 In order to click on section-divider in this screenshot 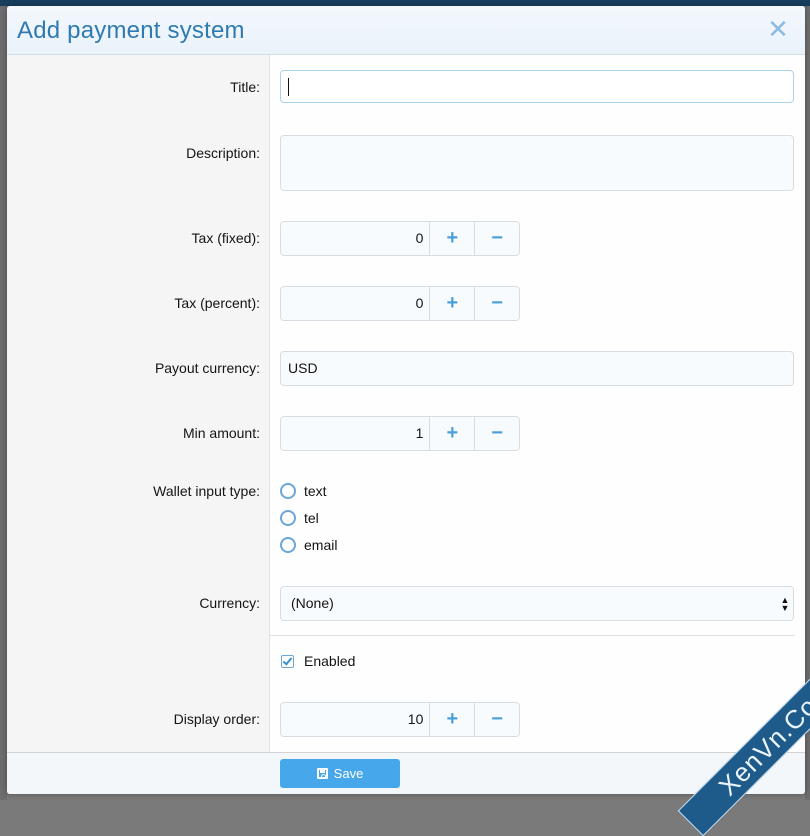, I will do `click(532, 635)`.